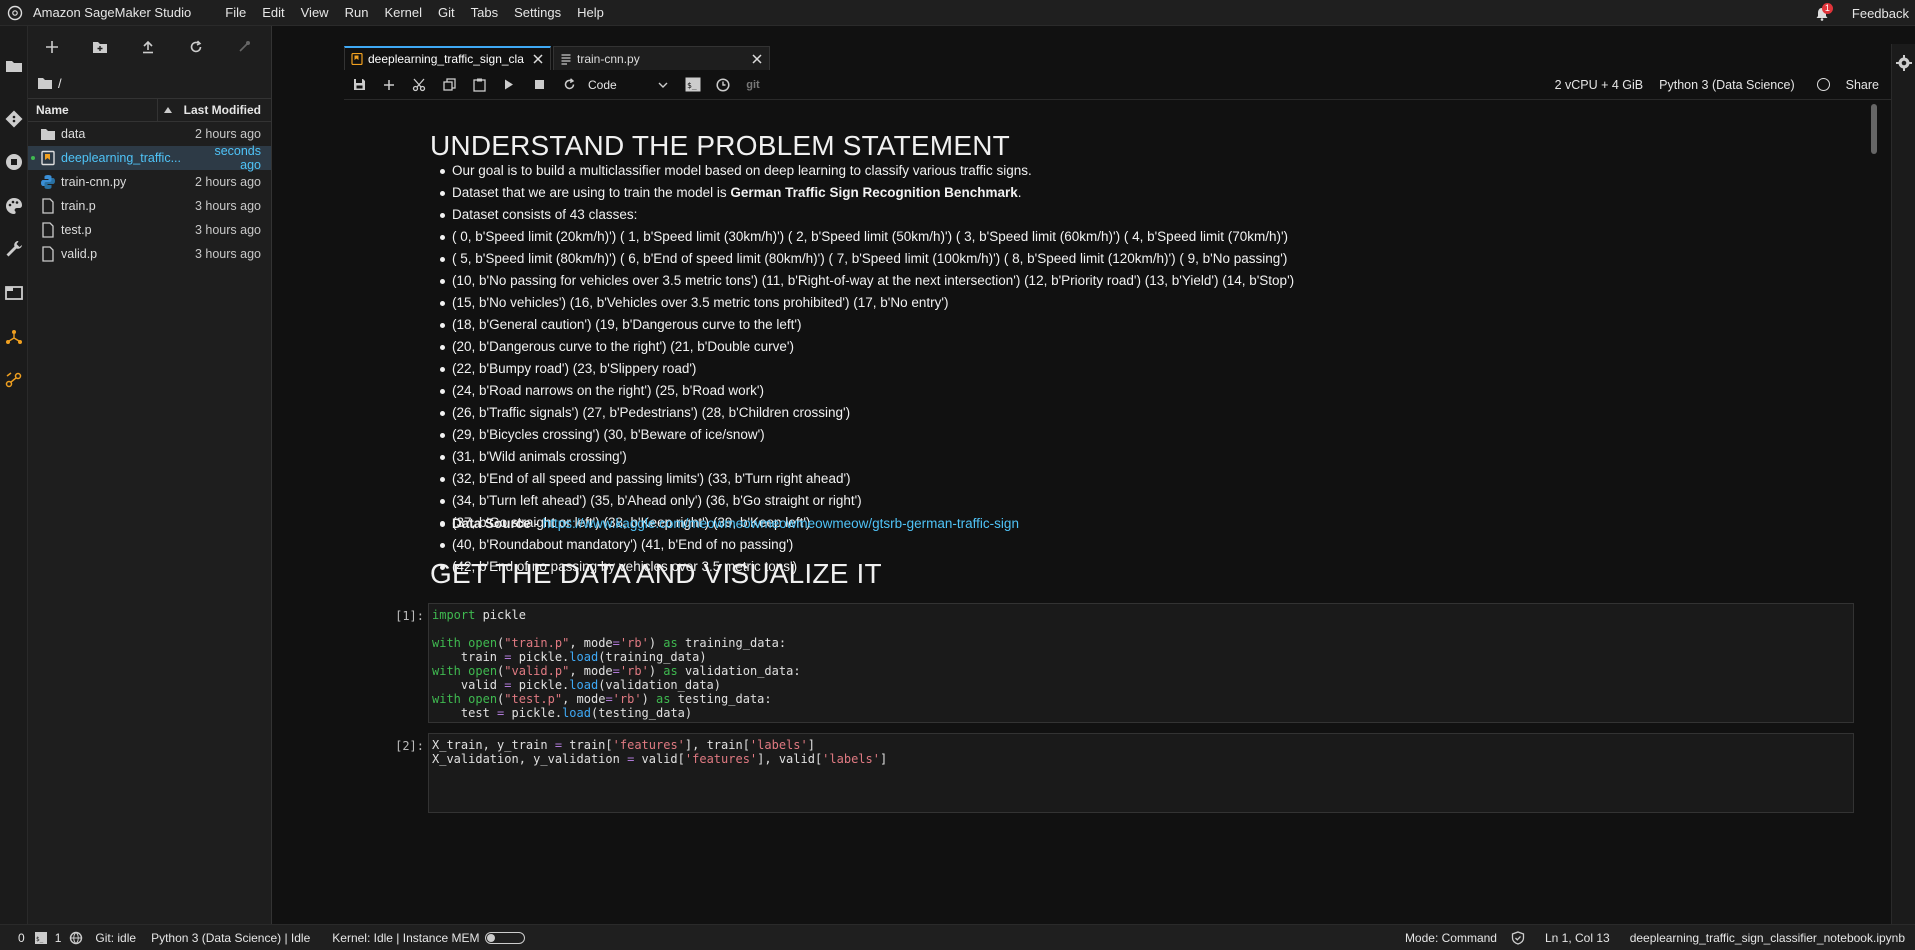 The width and height of the screenshot is (1915, 950). Describe the element at coordinates (224, 110) in the screenshot. I see `column-last-modified: Last Modified` at that location.